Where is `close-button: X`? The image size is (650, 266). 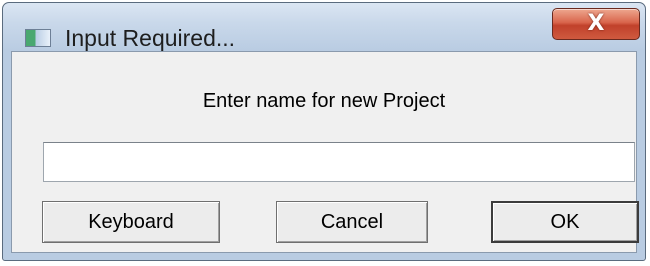 close-button: X is located at coordinates (596, 24).